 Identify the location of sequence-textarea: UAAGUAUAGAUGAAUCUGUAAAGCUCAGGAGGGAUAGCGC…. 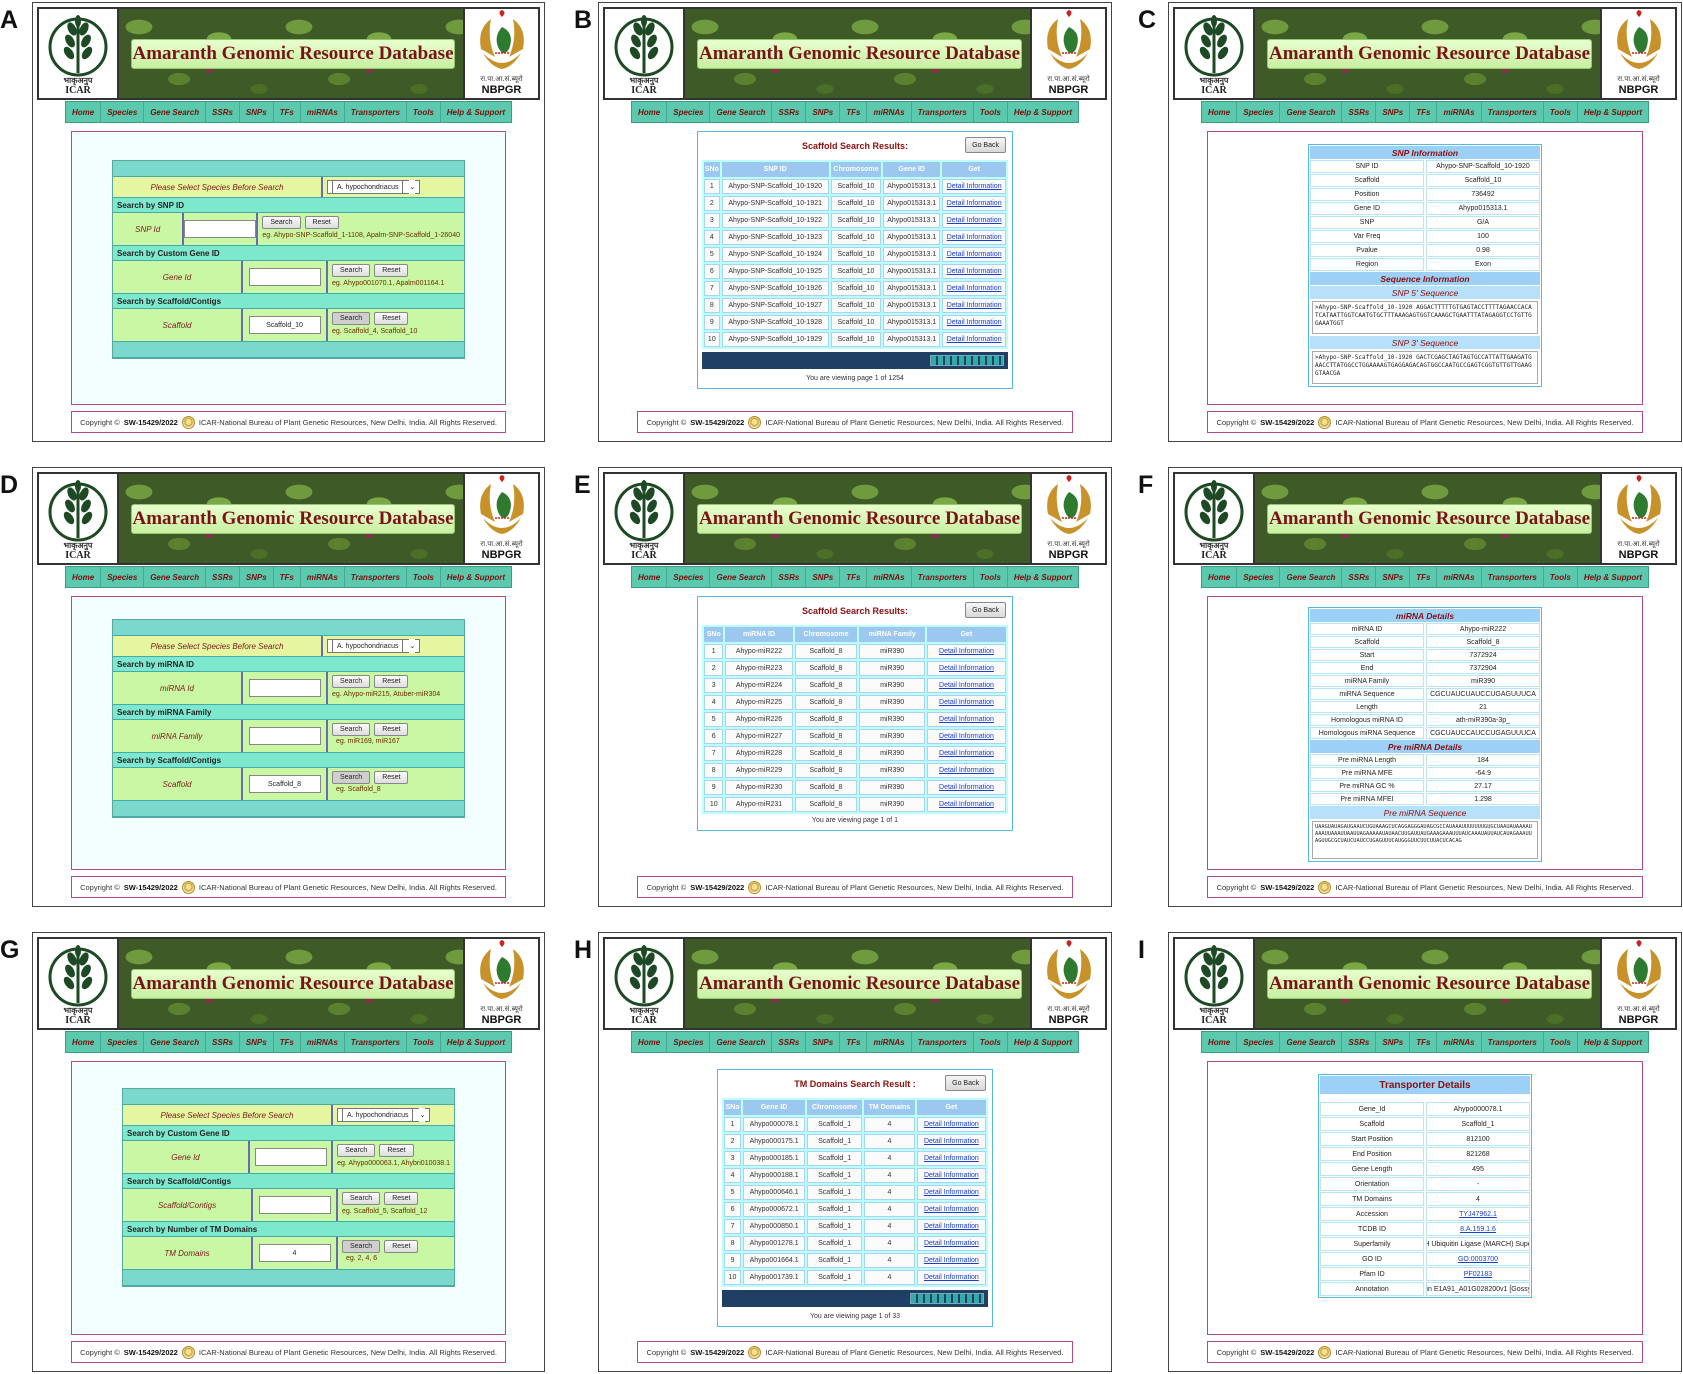
(1425, 840).